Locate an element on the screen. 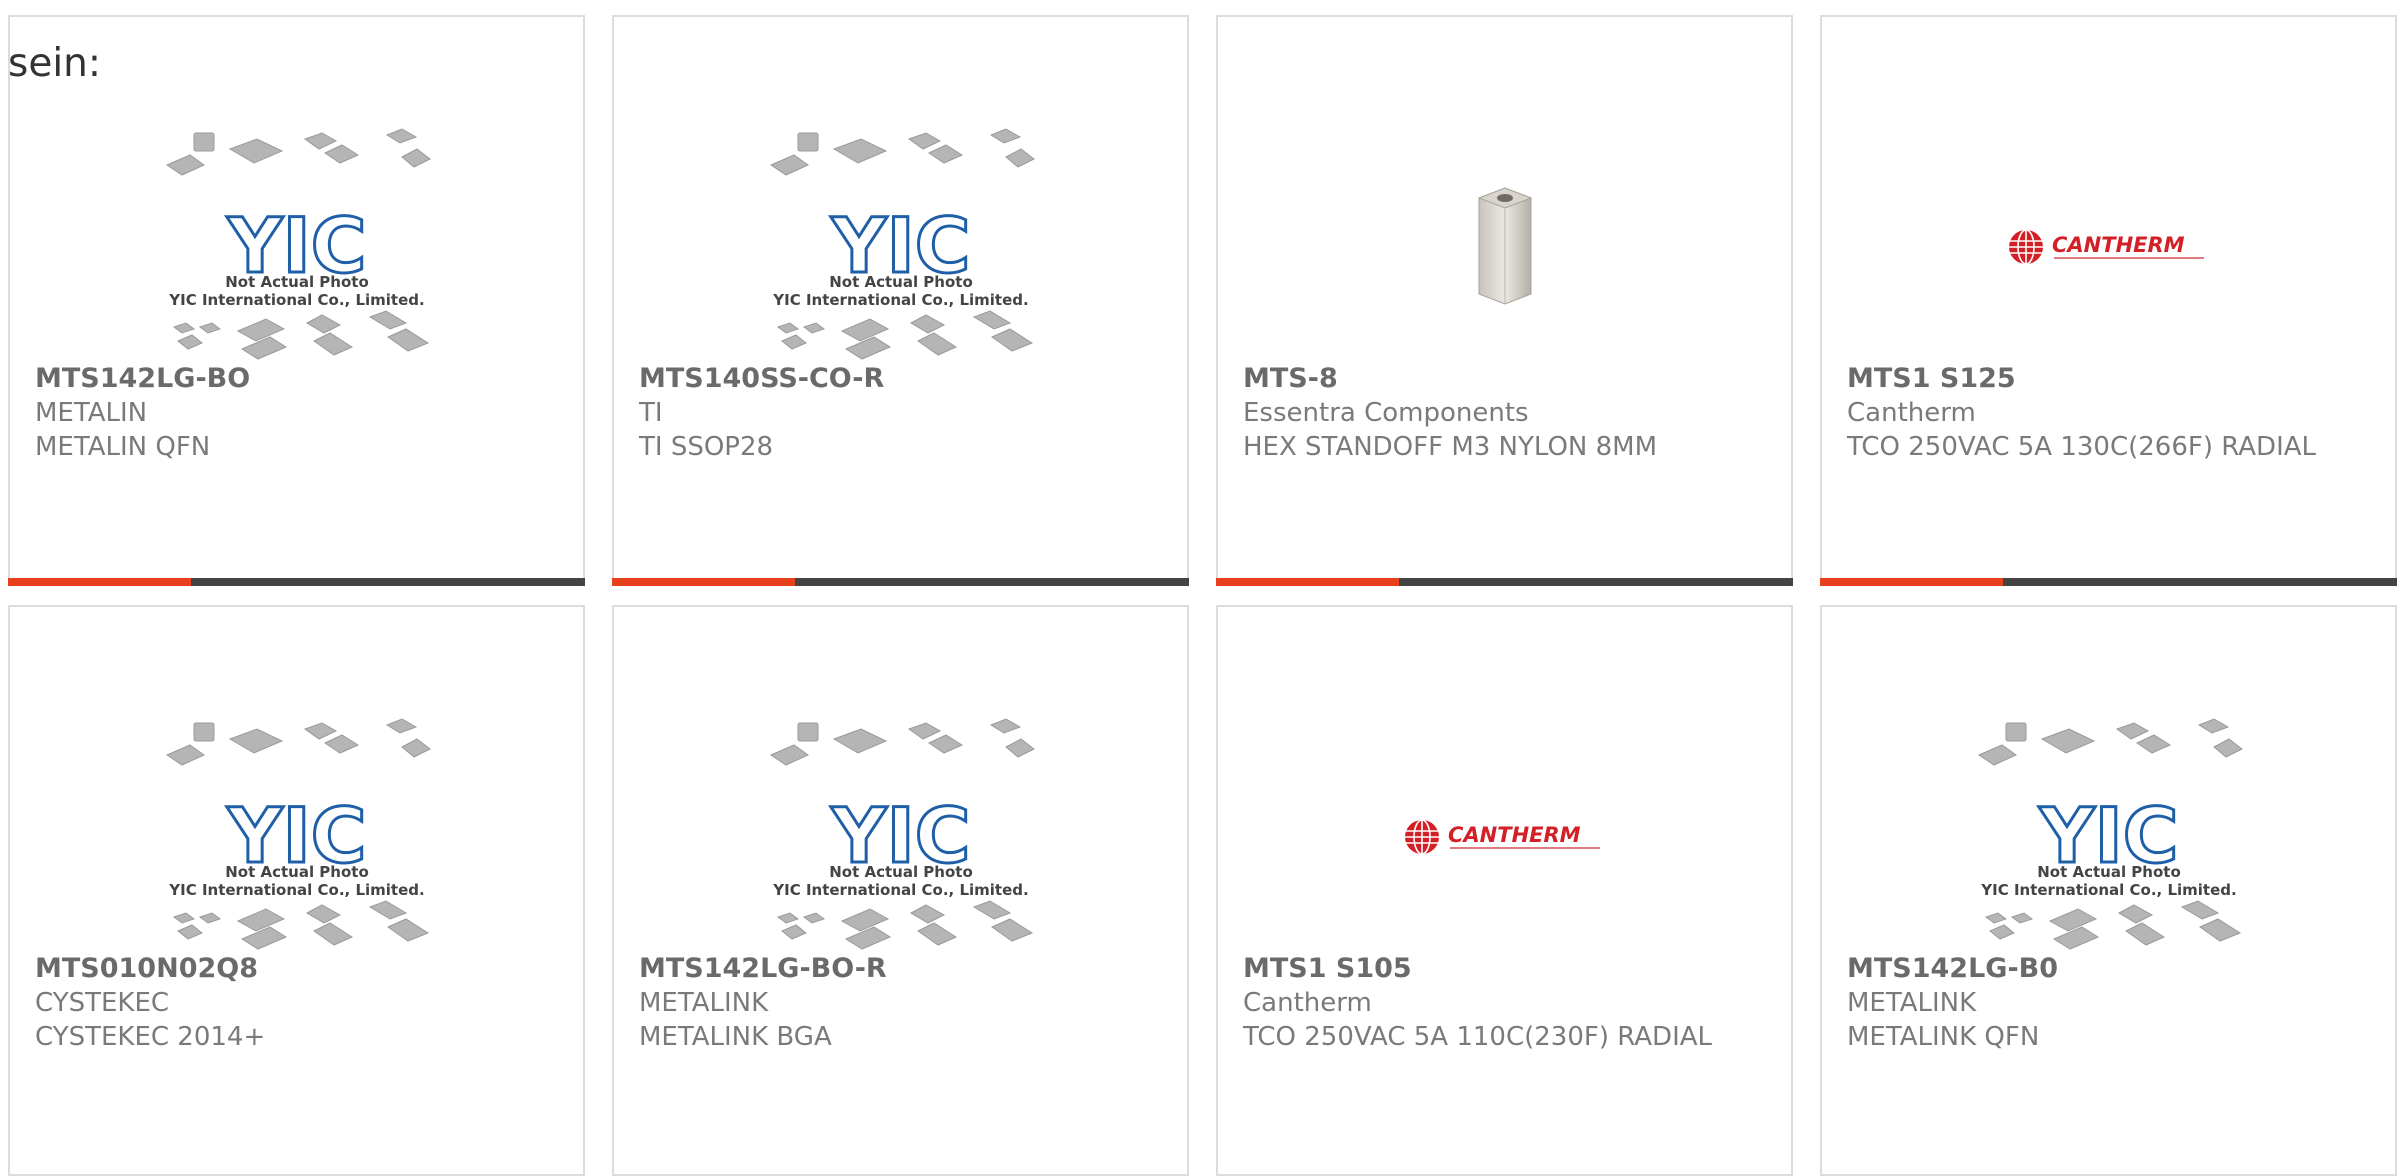  product-text: MTS142LG-BO-R METALINK METALINK BGA is located at coordinates (903, 1003).